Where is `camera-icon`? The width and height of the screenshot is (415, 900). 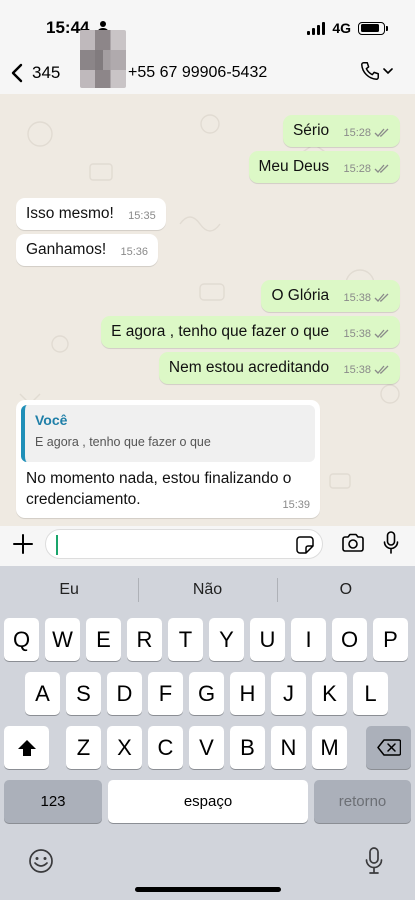 camera-icon is located at coordinates (353, 543).